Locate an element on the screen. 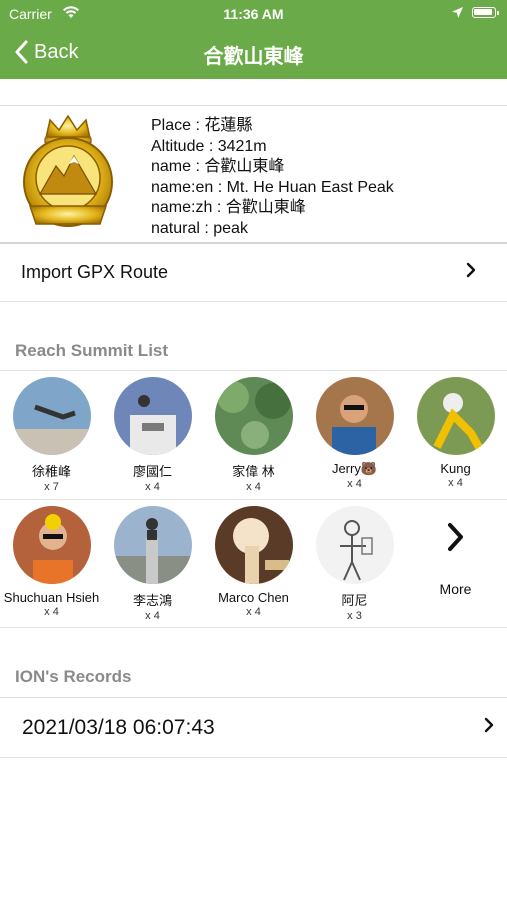  user-name: 徐稚峰 is located at coordinates (51, 471).